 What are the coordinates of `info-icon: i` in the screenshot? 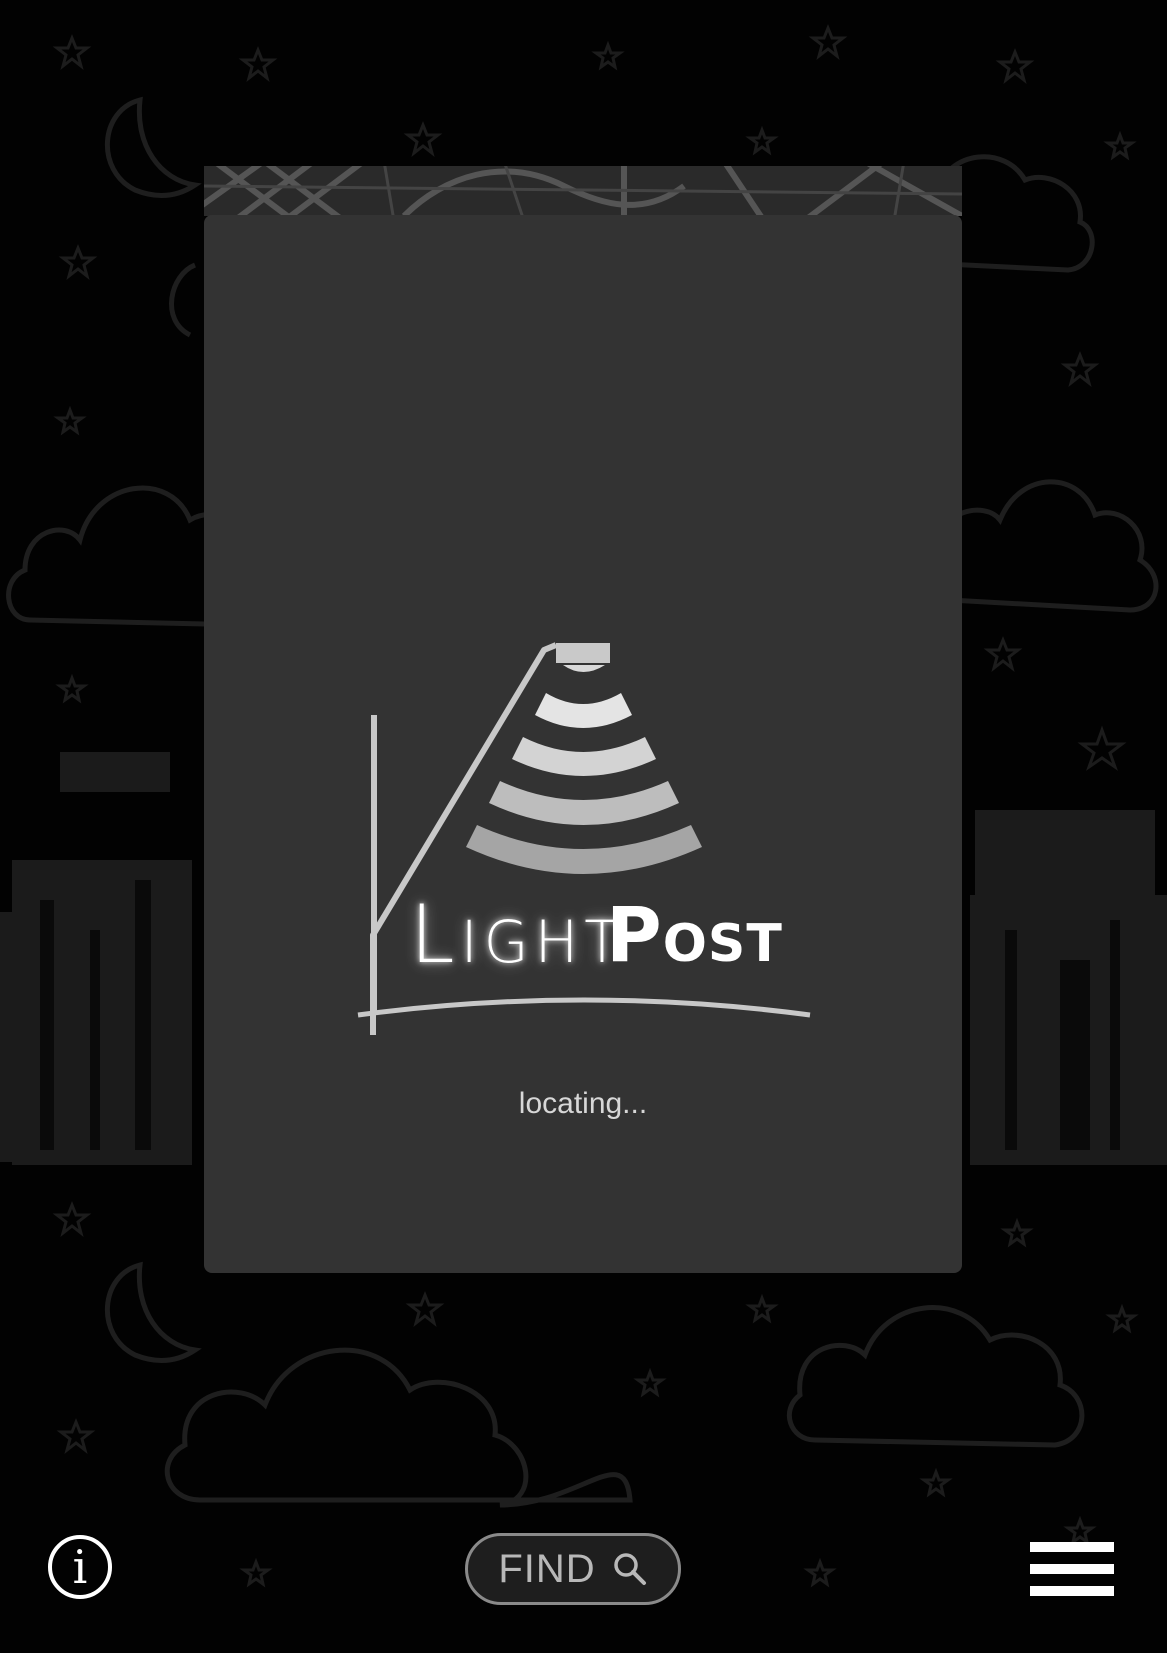 It's located at (80, 1567).